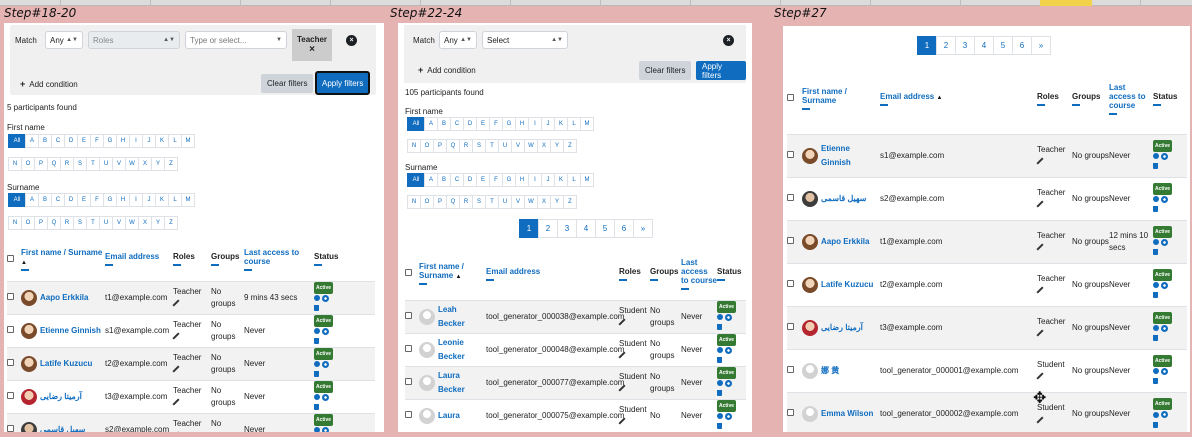  I want to click on participant-name-link: Latife Kuzucu, so click(66, 364).